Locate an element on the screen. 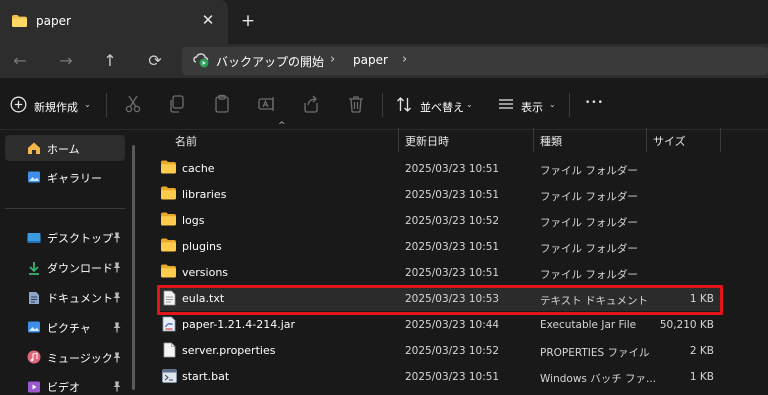 This screenshot has height=395, width=768. sort-button-label: 並べ替え is located at coordinates (442, 107).